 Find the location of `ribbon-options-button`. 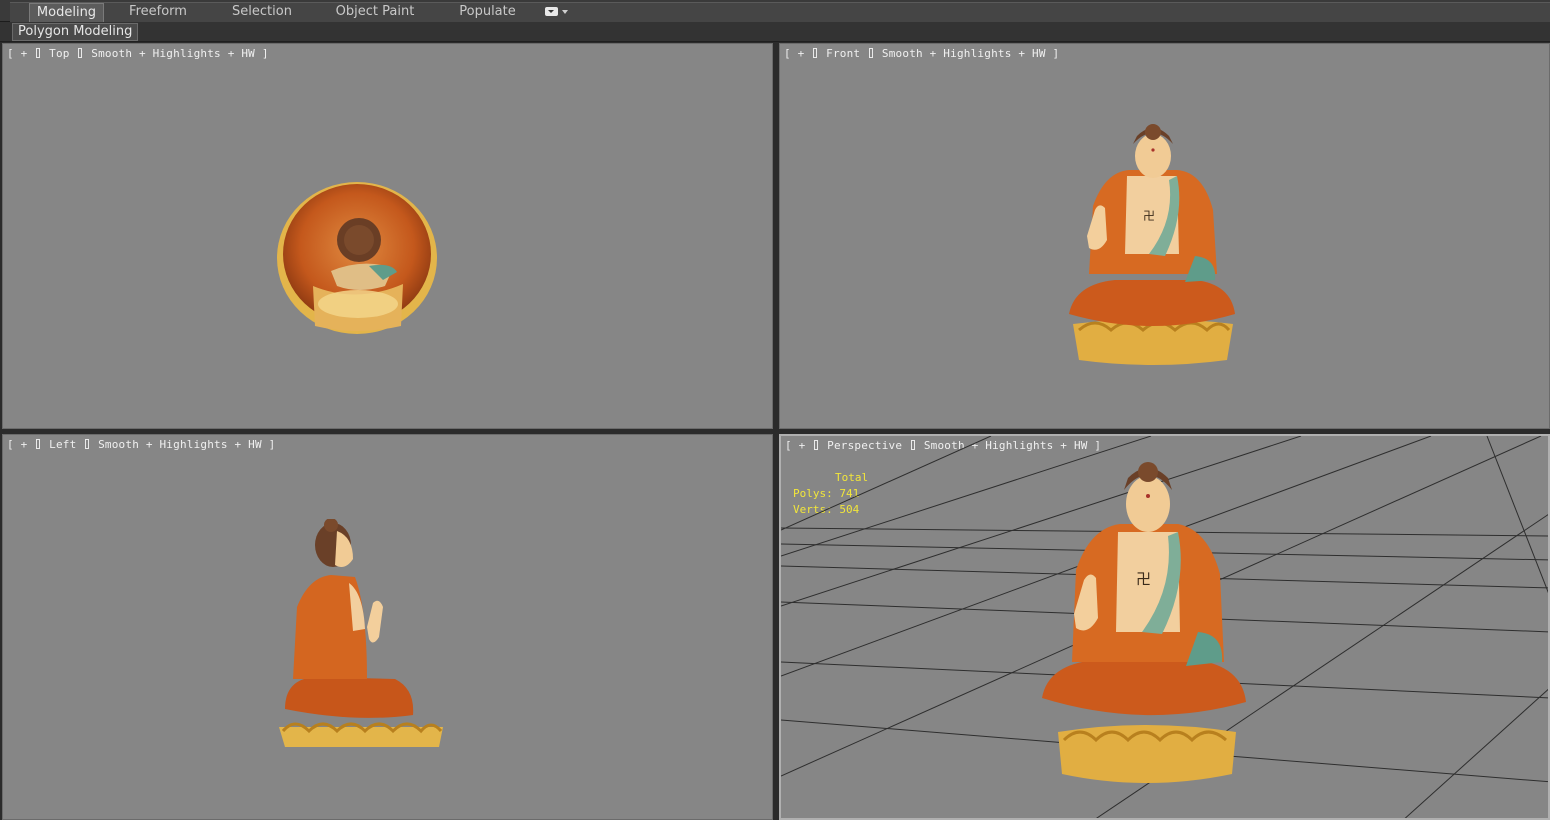

ribbon-options-button is located at coordinates (556, 12).